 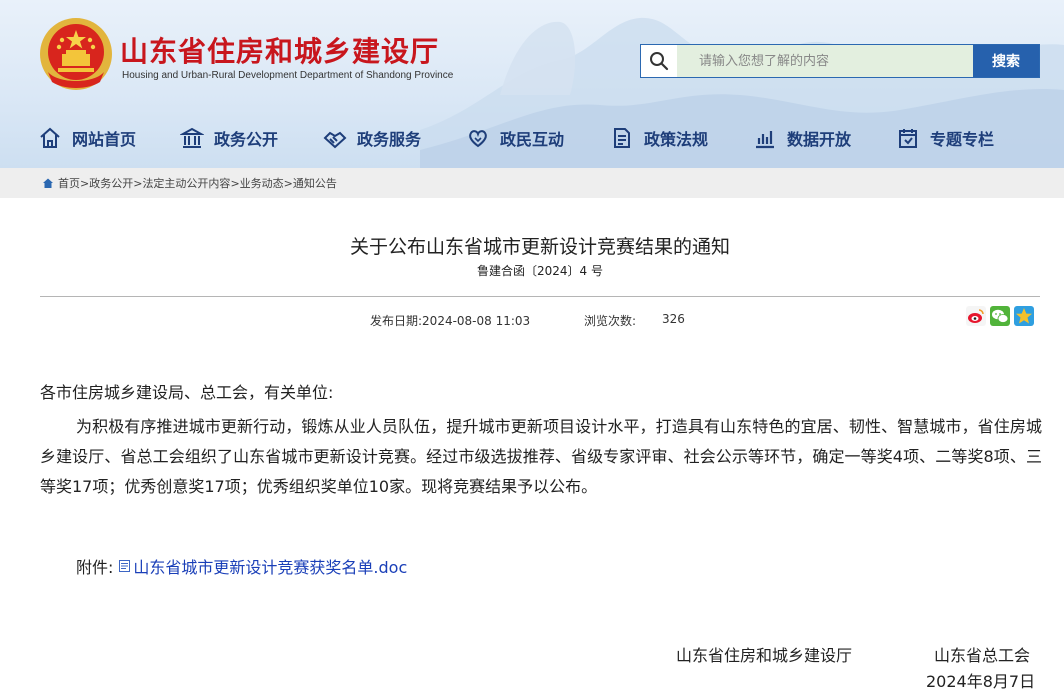 I want to click on search-button: 搜索, so click(x=1006, y=61).